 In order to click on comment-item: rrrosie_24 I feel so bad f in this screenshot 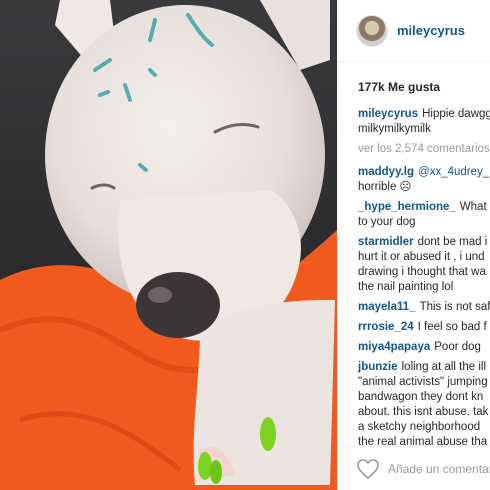, I will do `click(424, 327)`.